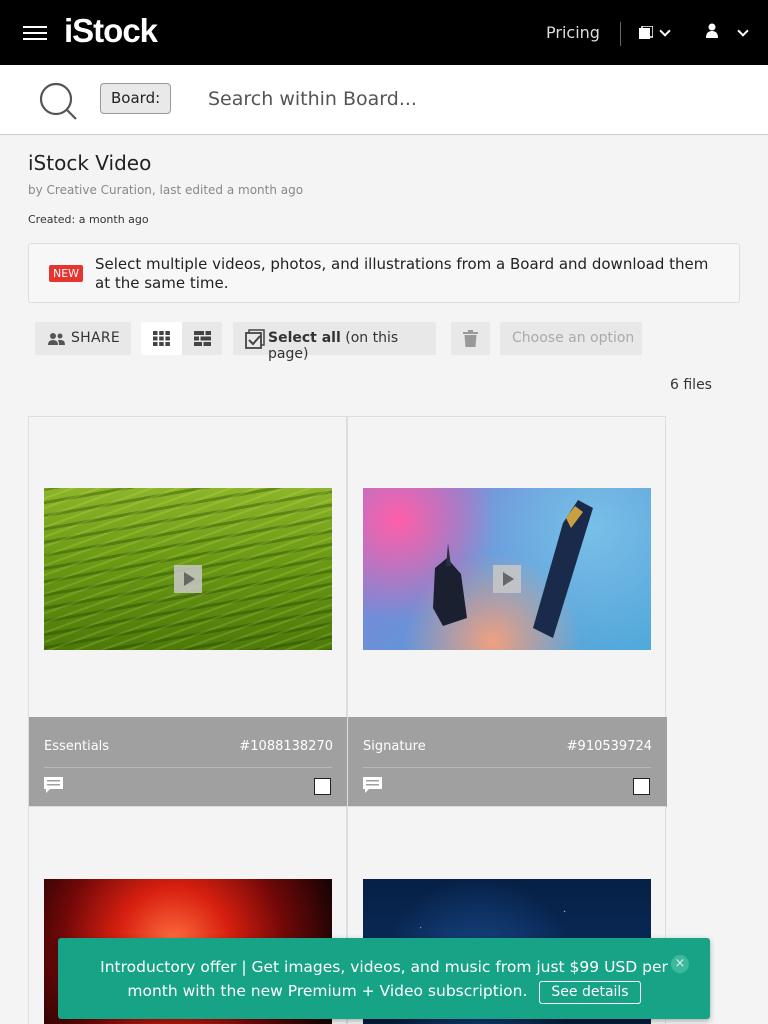 Image resolution: width=768 pixels, height=1024 pixels. I want to click on share-label: SHARE, so click(96, 338).